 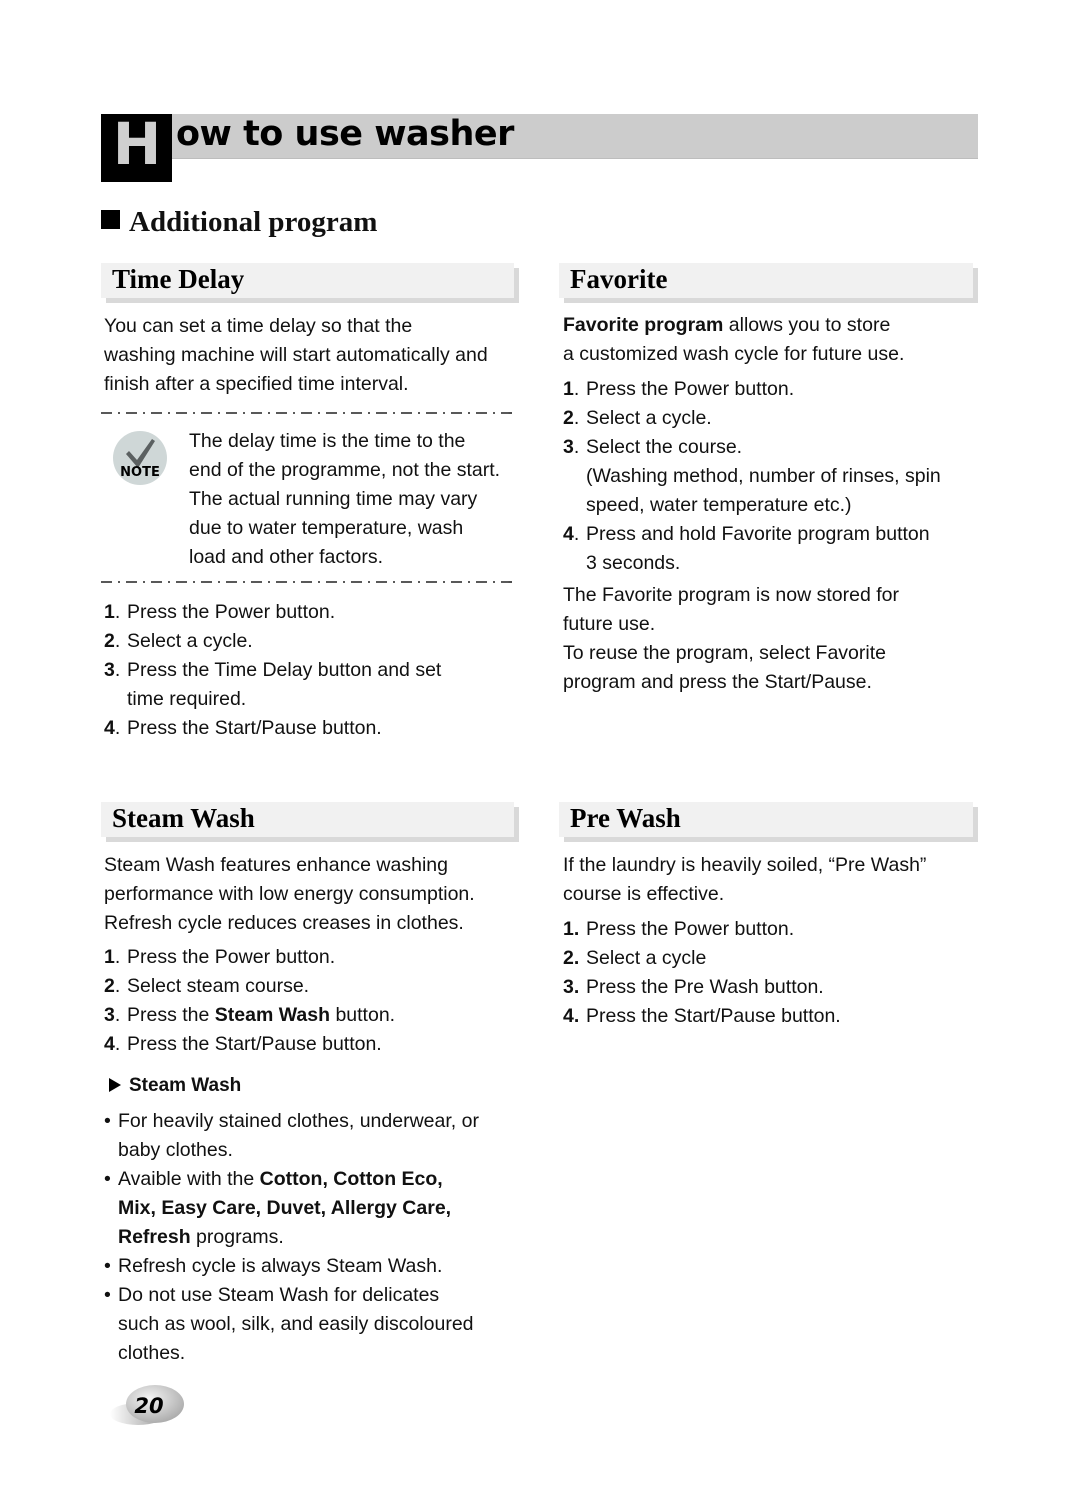 I want to click on list-item: 2. Select a cycle, so click(x=635, y=958).